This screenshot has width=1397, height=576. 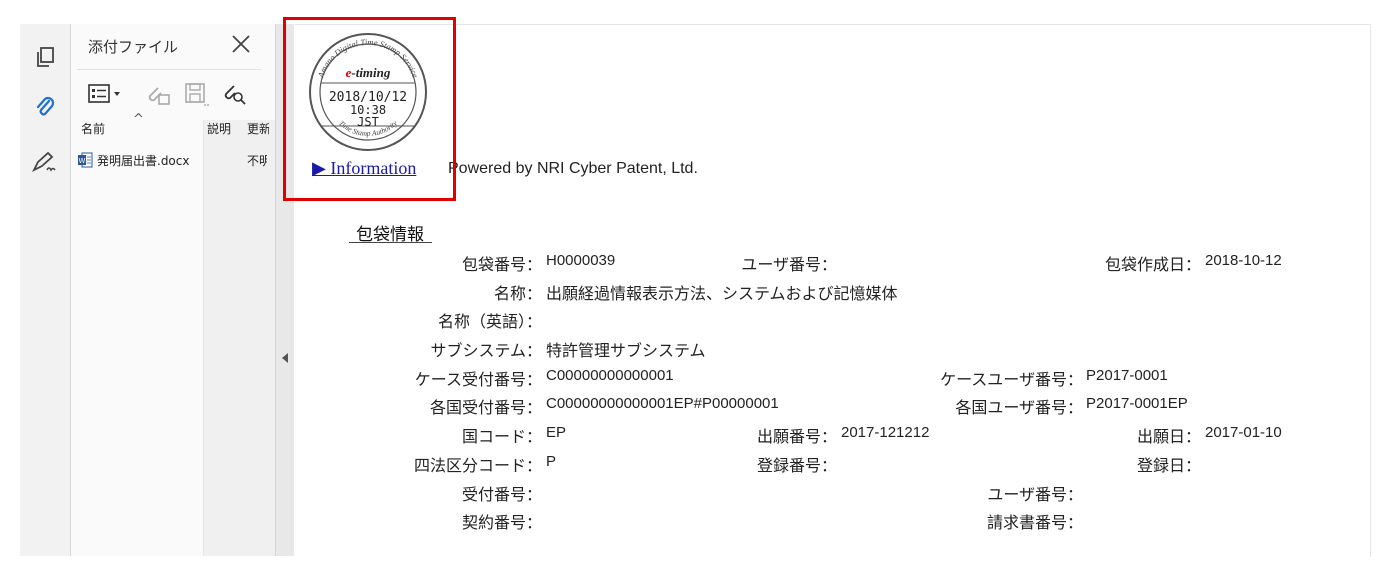 What do you see at coordinates (501, 436) in the screenshot?
I see `field-label: 国コード：` at bounding box center [501, 436].